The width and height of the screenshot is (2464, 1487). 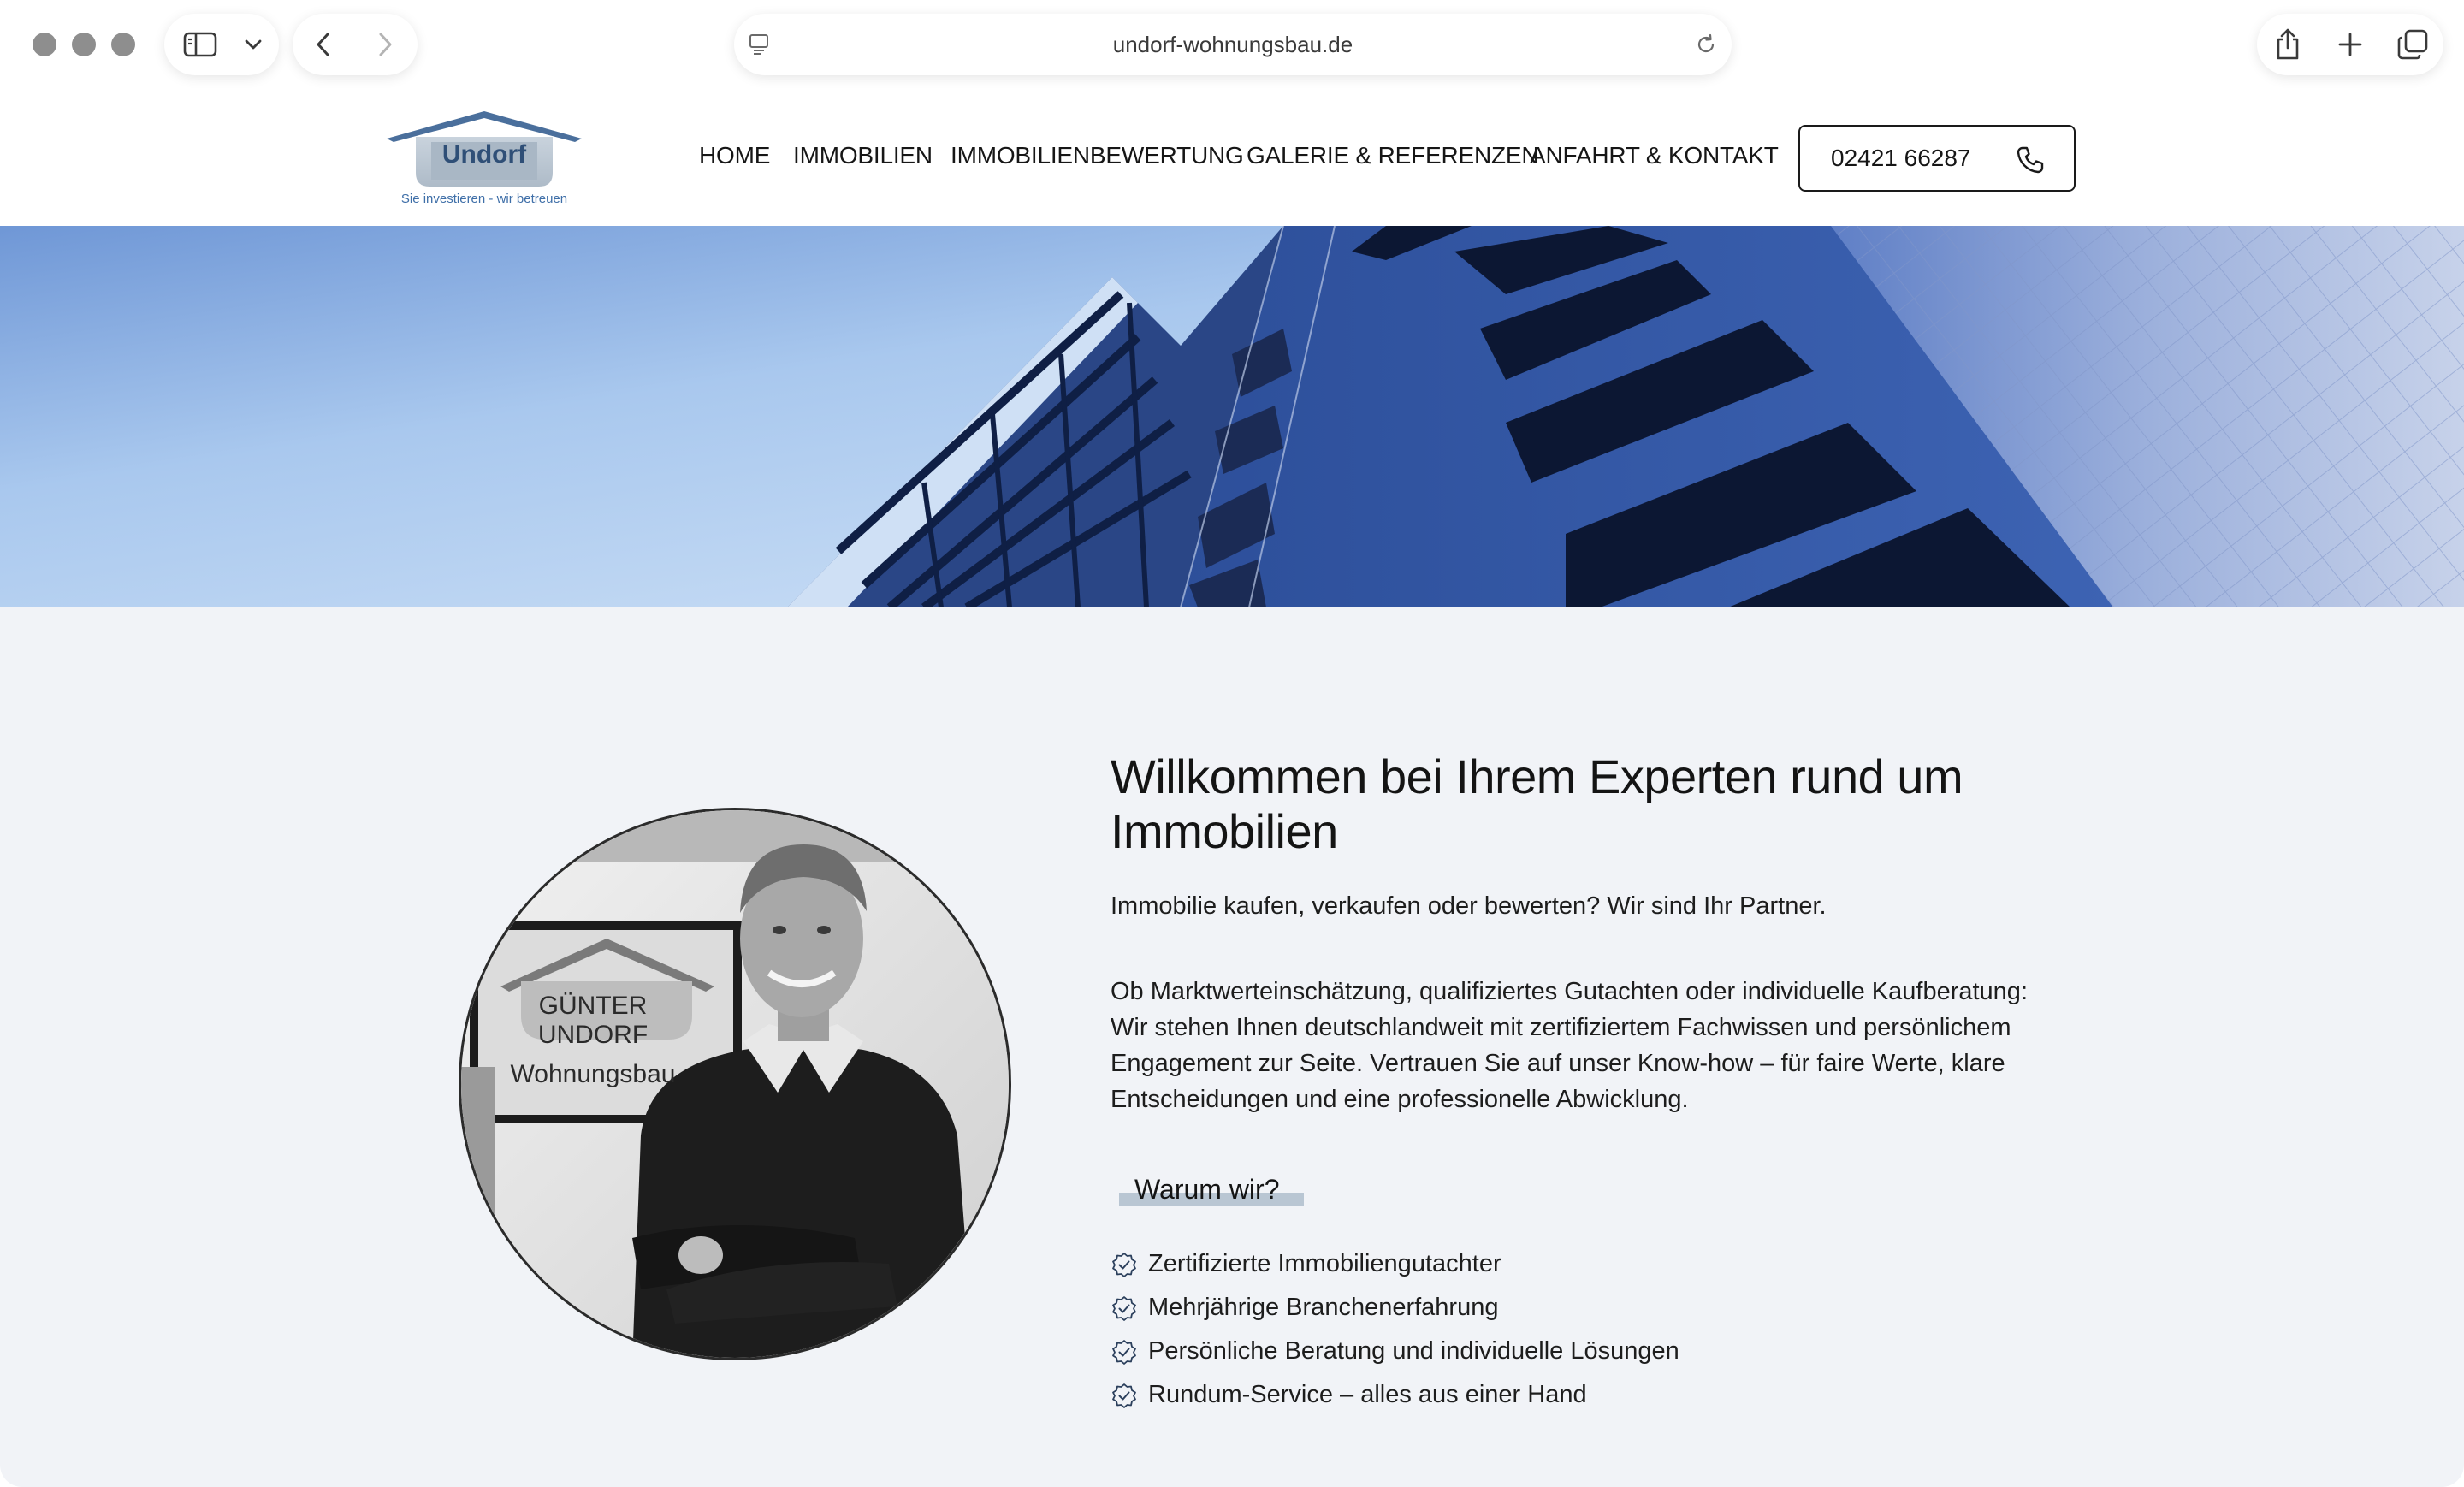 What do you see at coordinates (1706, 46) in the screenshot?
I see `reload-icon` at bounding box center [1706, 46].